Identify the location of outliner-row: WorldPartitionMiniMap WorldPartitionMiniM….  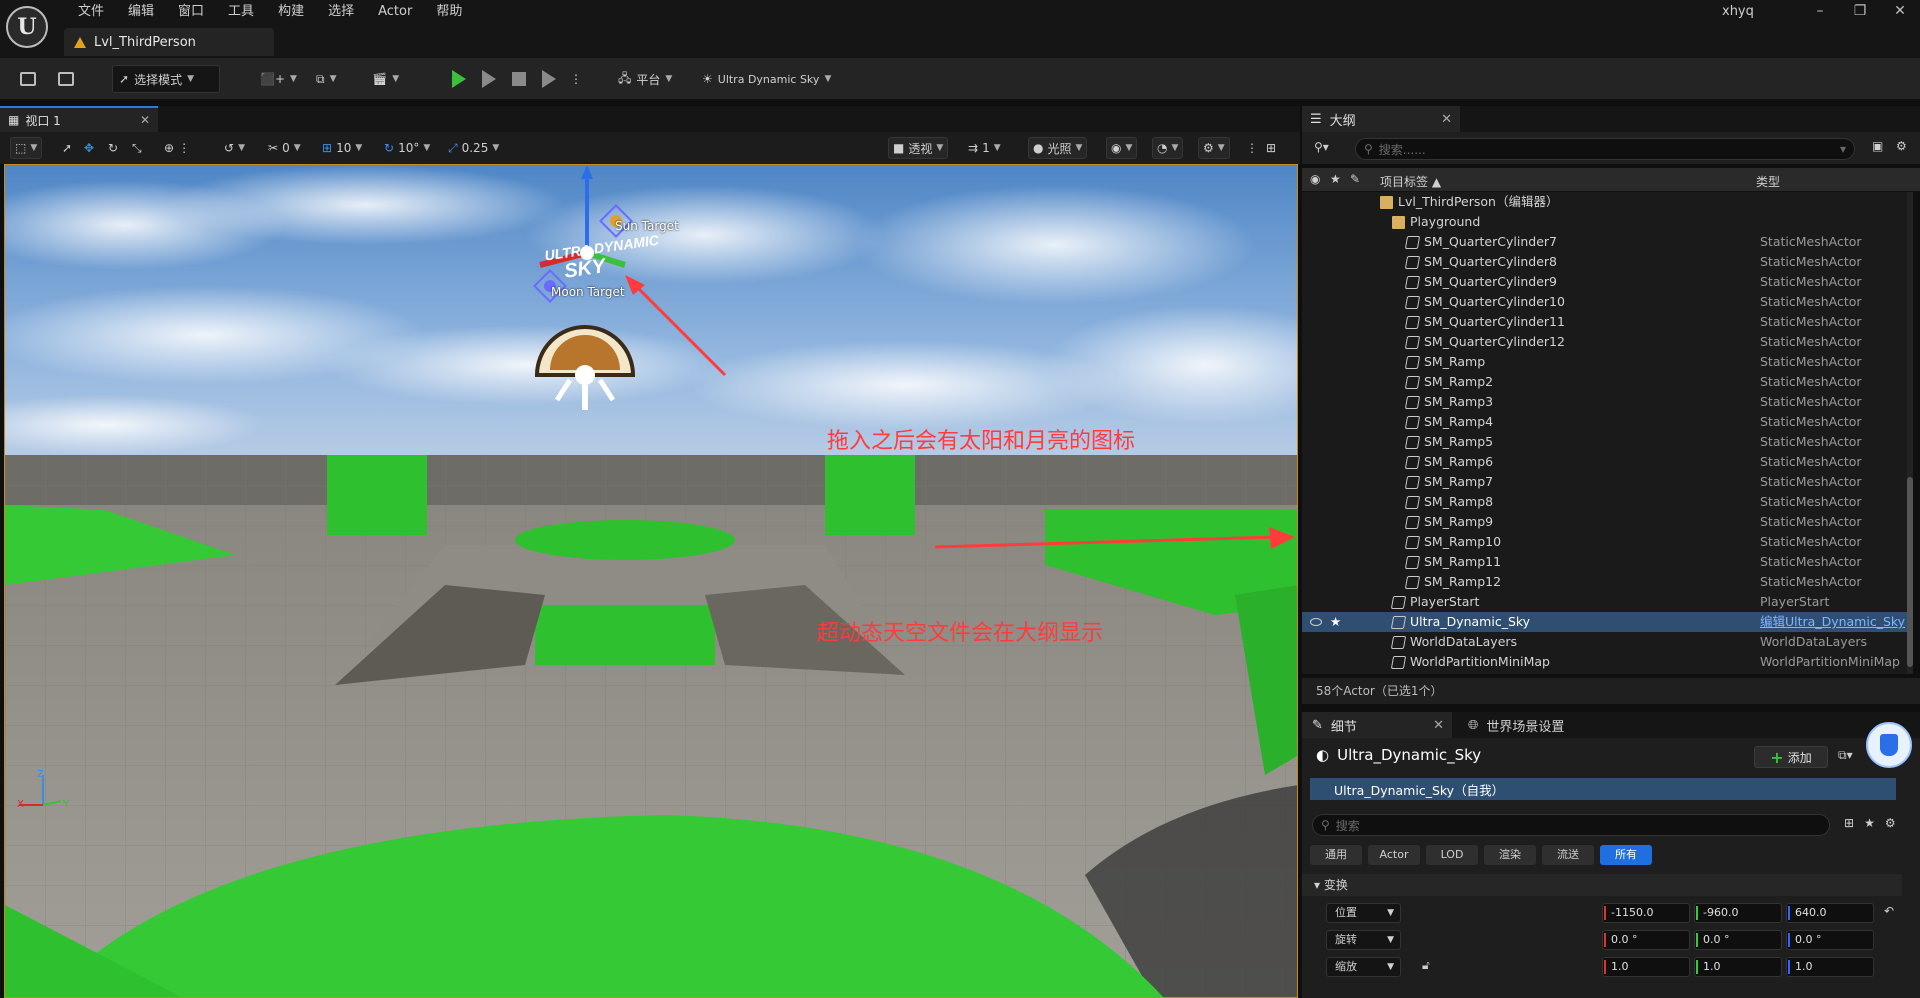
(1604, 662).